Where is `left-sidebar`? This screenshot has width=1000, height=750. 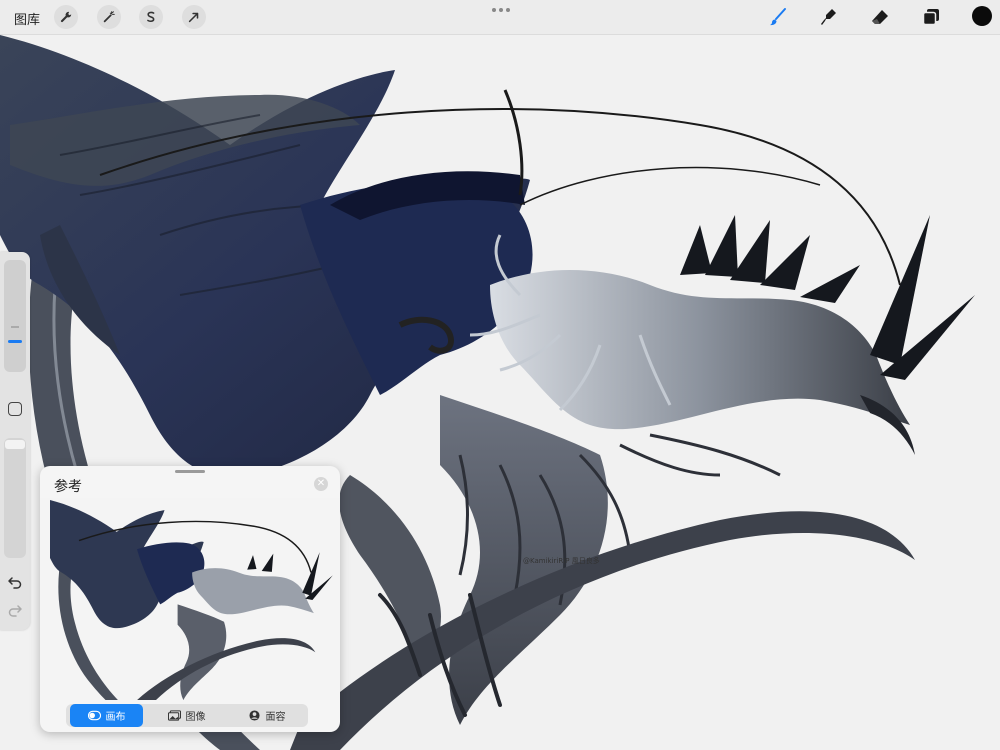
left-sidebar is located at coordinates (15, 441).